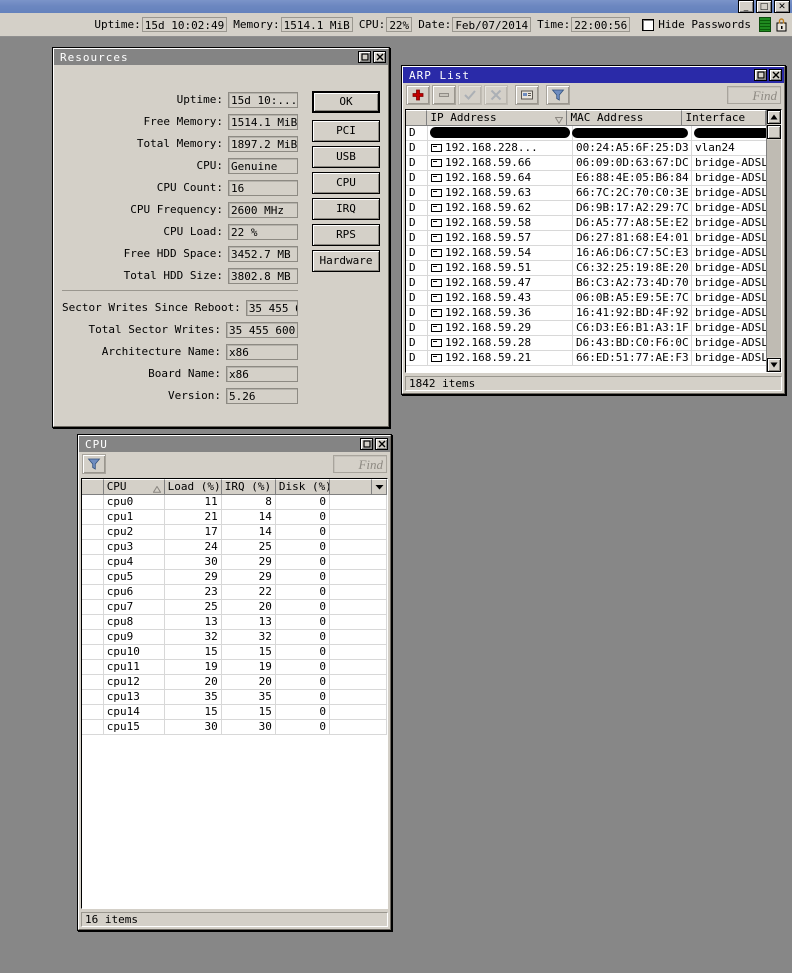 The width and height of the screenshot is (792, 973). Describe the element at coordinates (346, 157) in the screenshot. I see `usb-button: USB` at that location.